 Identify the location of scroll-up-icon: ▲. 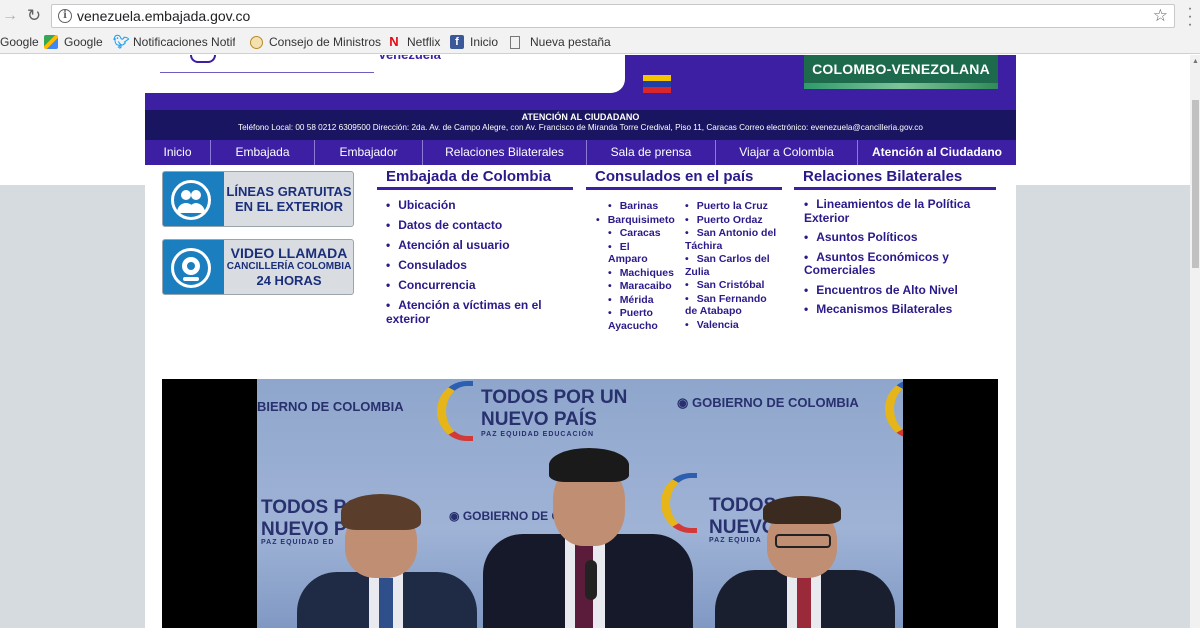
(1195, 61).